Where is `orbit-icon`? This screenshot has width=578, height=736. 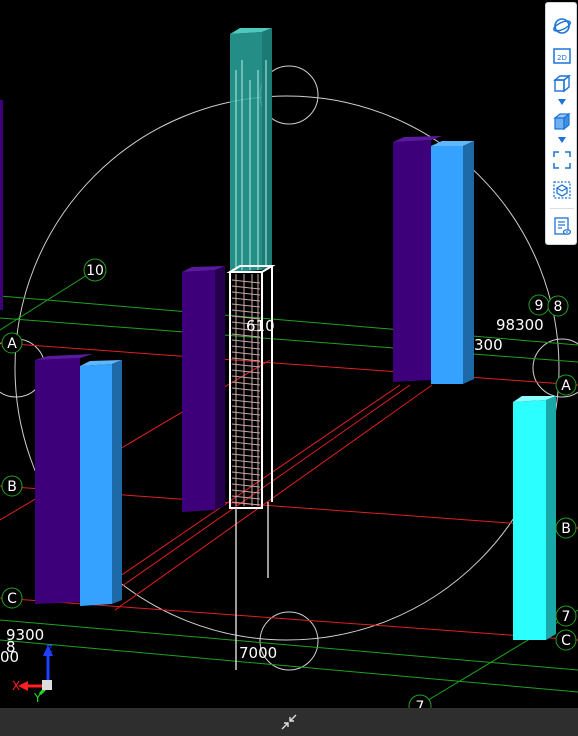
orbit-icon is located at coordinates (562, 26).